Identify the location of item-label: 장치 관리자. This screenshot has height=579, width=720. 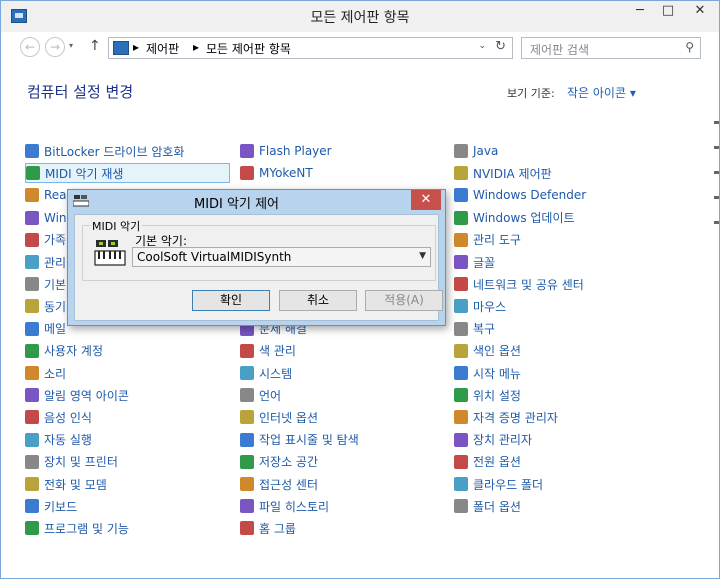
(503, 440).